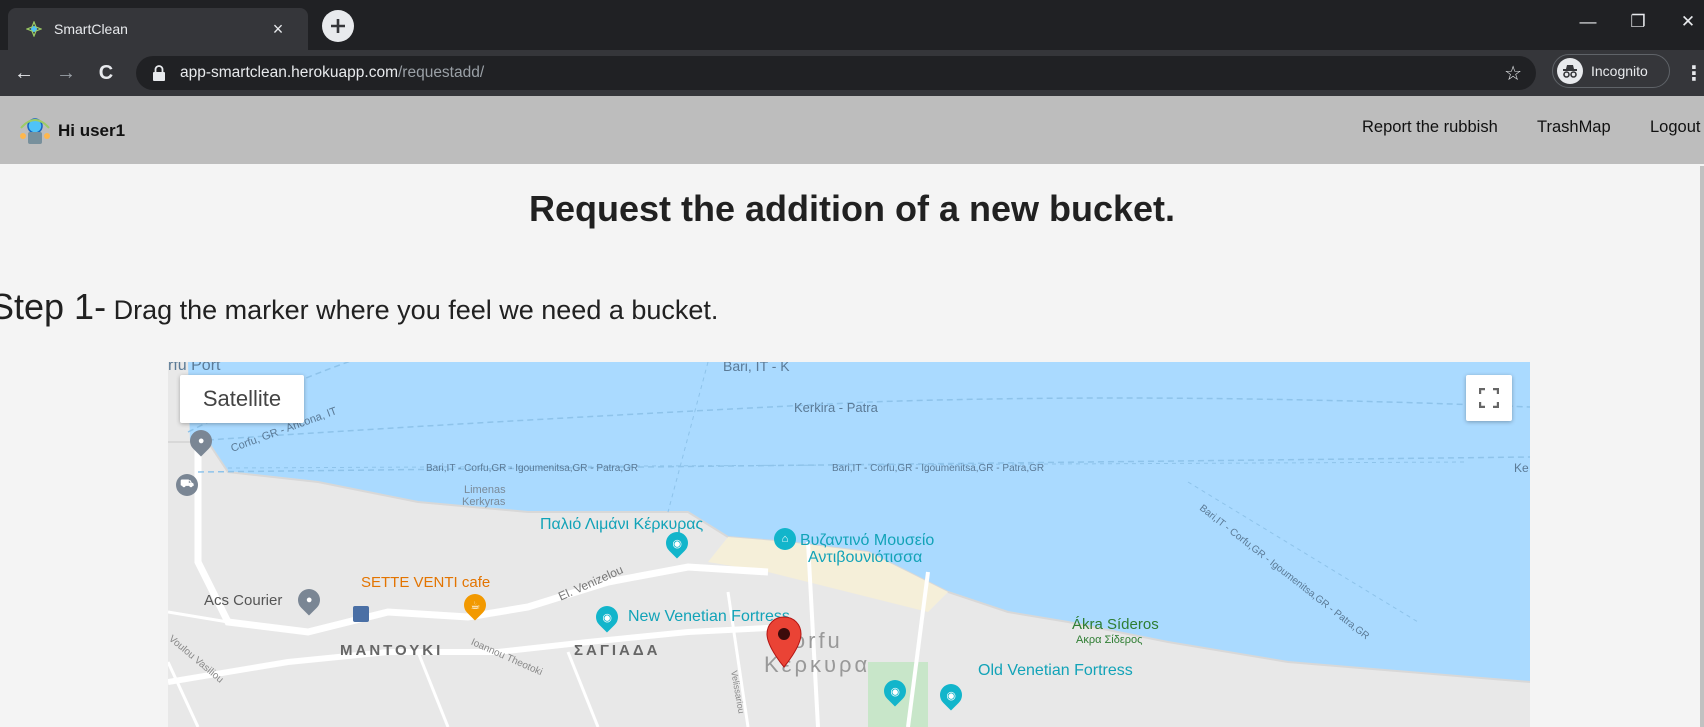 Image resolution: width=1704 pixels, height=727 pixels. I want to click on tab-close-icon: ×, so click(278, 29).